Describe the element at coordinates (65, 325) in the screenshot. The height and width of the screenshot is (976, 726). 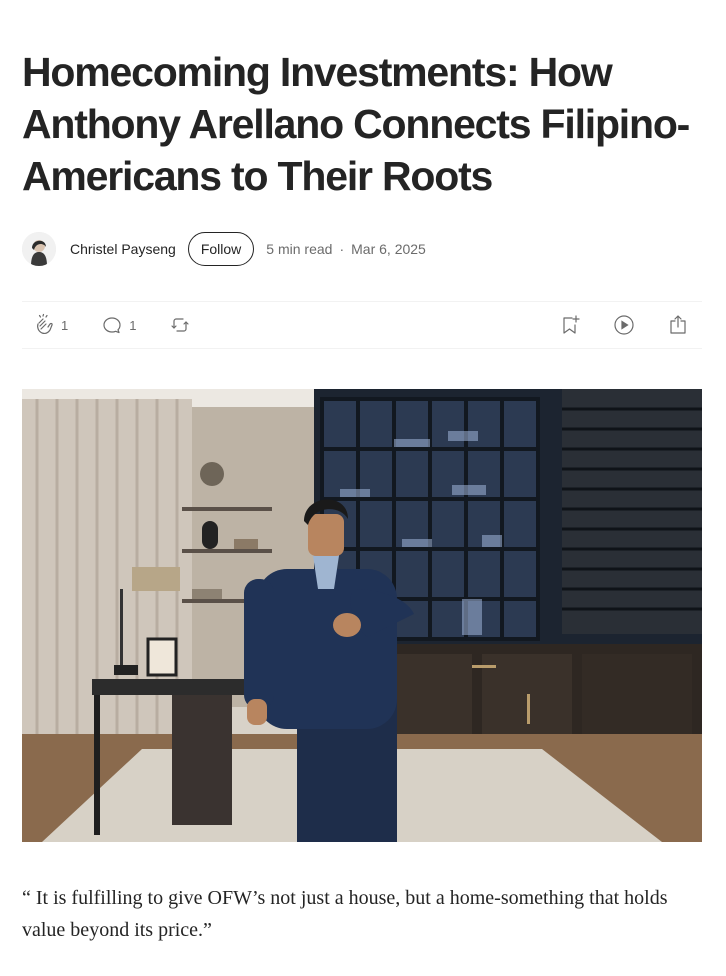
I see `clap-count: 1` at that location.